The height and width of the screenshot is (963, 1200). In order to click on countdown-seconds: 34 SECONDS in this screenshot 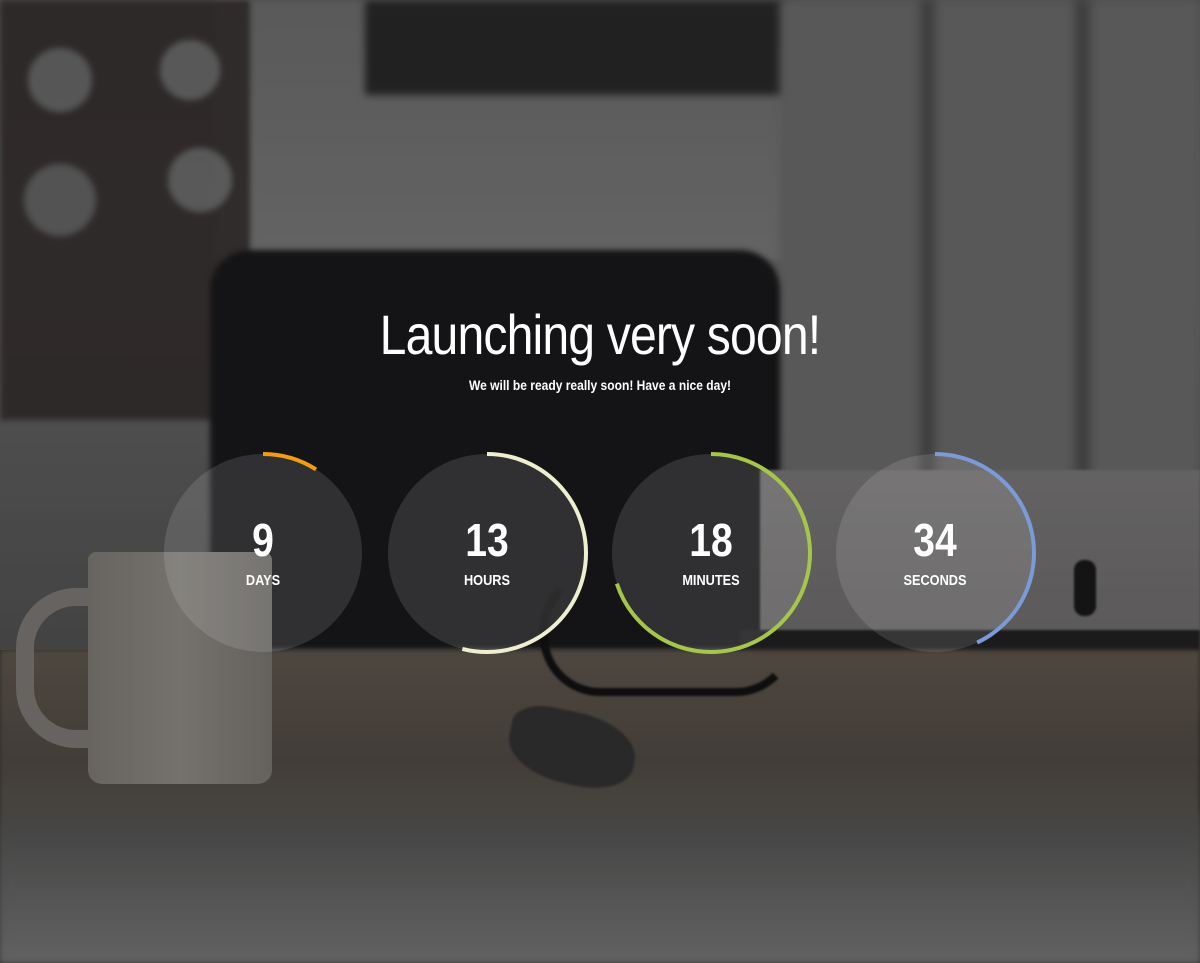, I will do `click(935, 553)`.